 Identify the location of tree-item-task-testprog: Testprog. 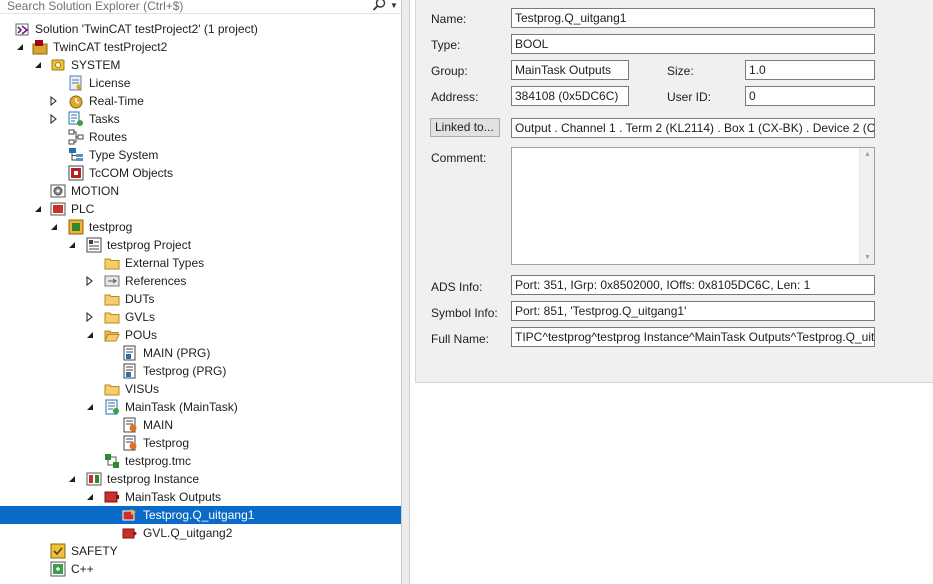
(200, 443).